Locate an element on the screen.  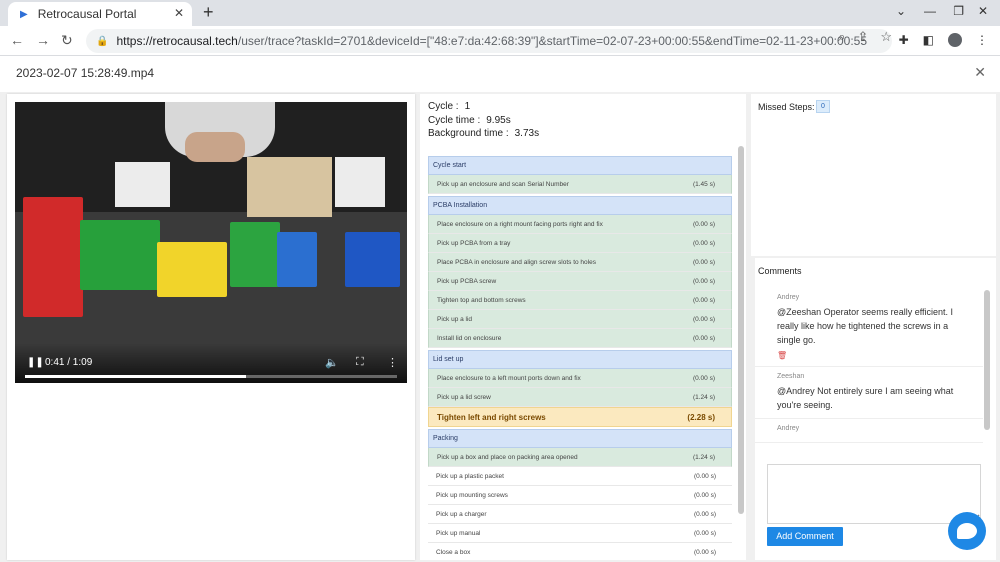
step-label: Tighten top and bottom screws is located at coordinates (481, 300).